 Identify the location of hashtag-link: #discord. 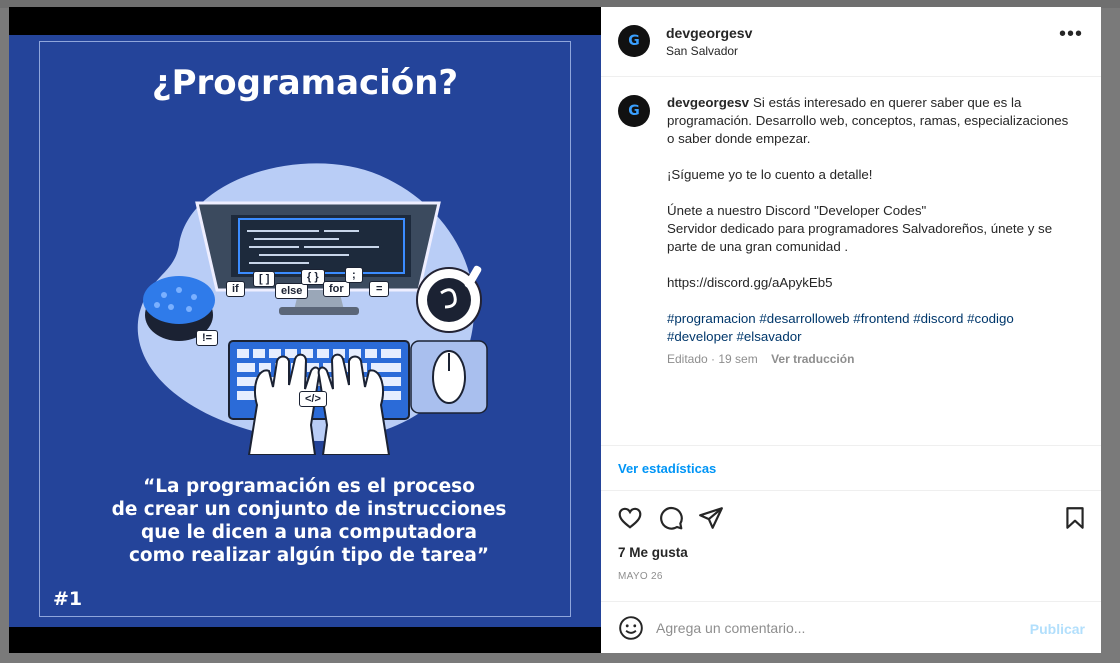
(938, 318).